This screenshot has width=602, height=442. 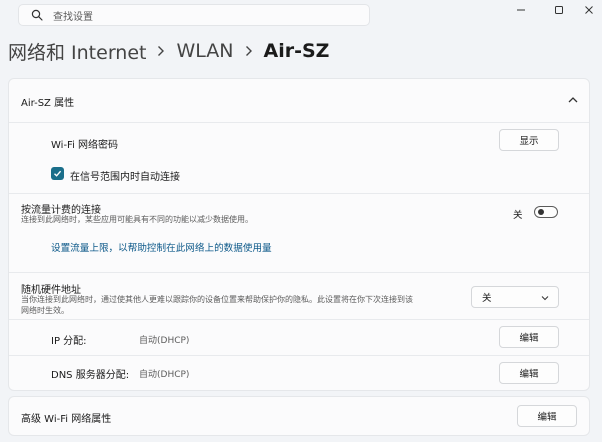 What do you see at coordinates (589, 10) in the screenshot?
I see `close-icon` at bounding box center [589, 10].